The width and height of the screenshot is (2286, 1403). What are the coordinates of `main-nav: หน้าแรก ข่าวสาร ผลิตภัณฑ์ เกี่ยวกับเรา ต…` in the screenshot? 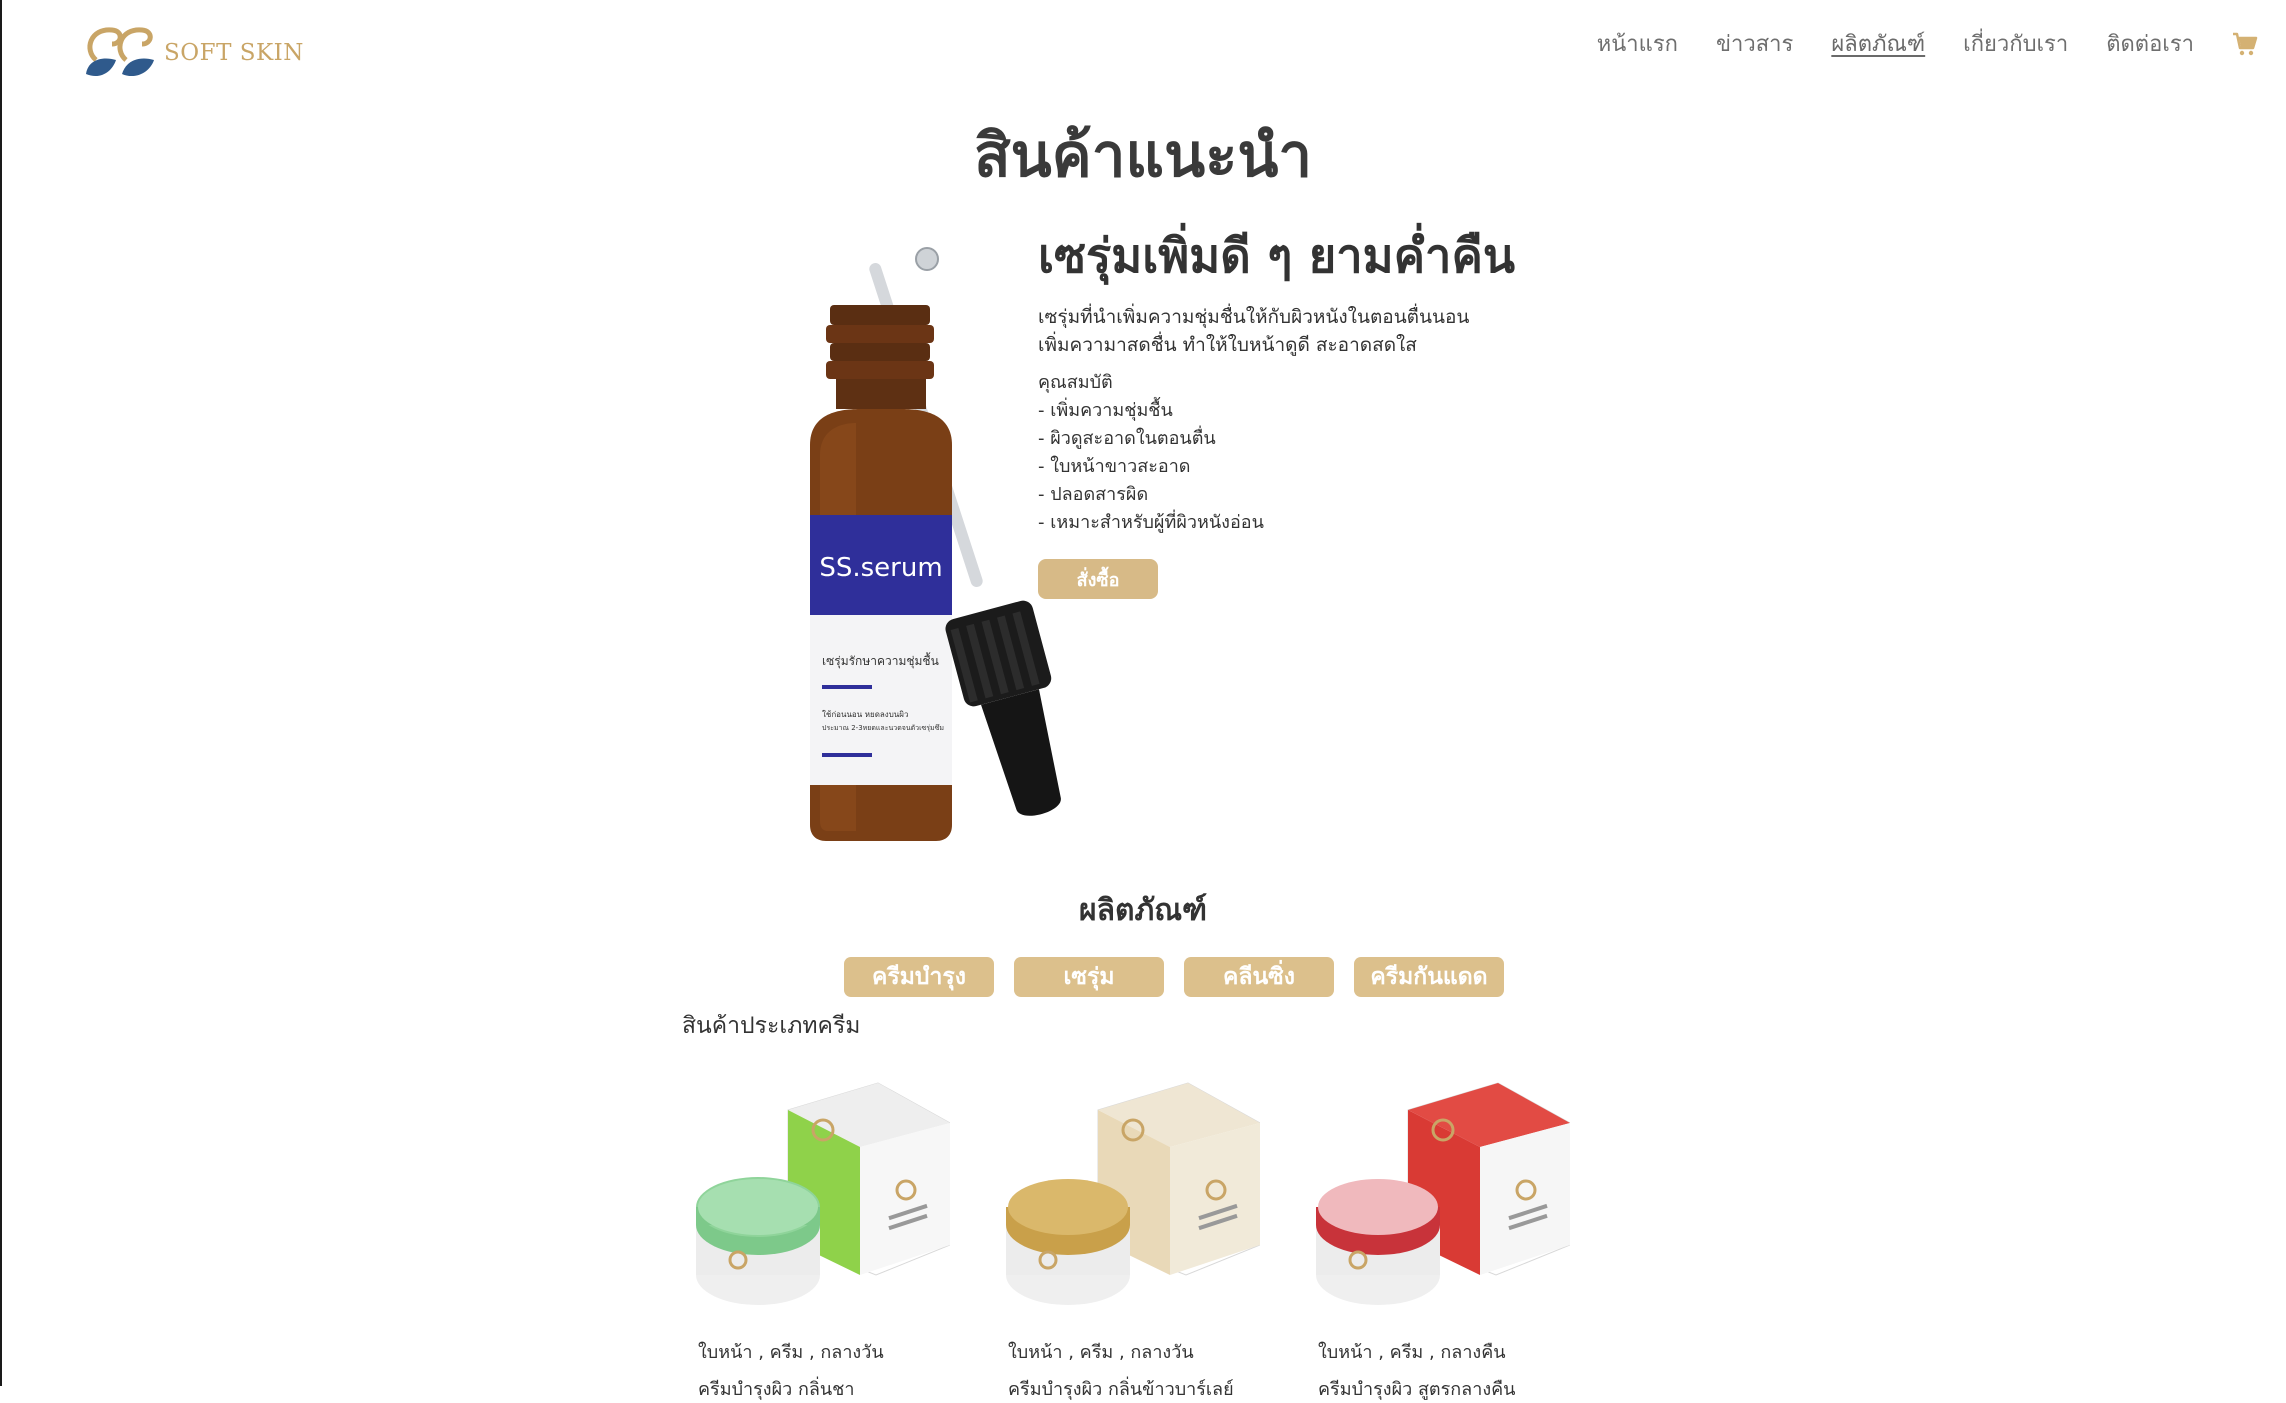 It's located at (1908, 43).